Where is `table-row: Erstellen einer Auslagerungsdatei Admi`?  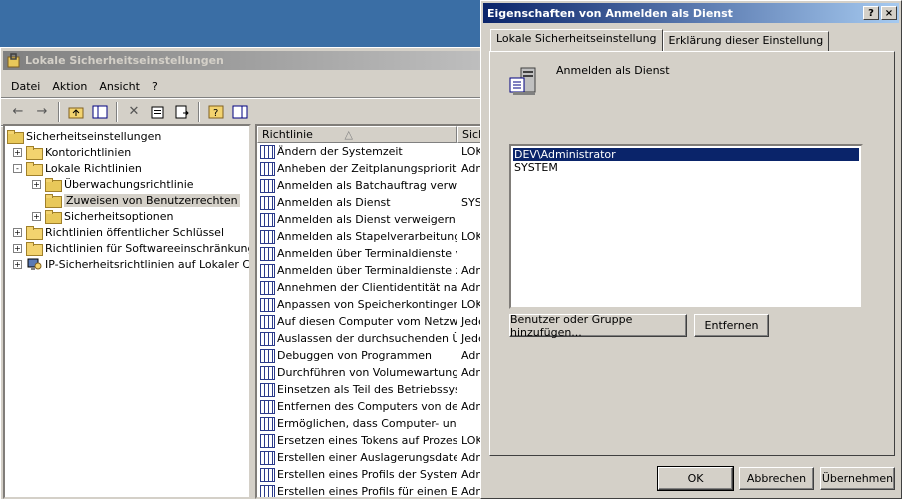 table-row: Erstellen einer Auslagerungsdatei Admi is located at coordinates (377, 457).